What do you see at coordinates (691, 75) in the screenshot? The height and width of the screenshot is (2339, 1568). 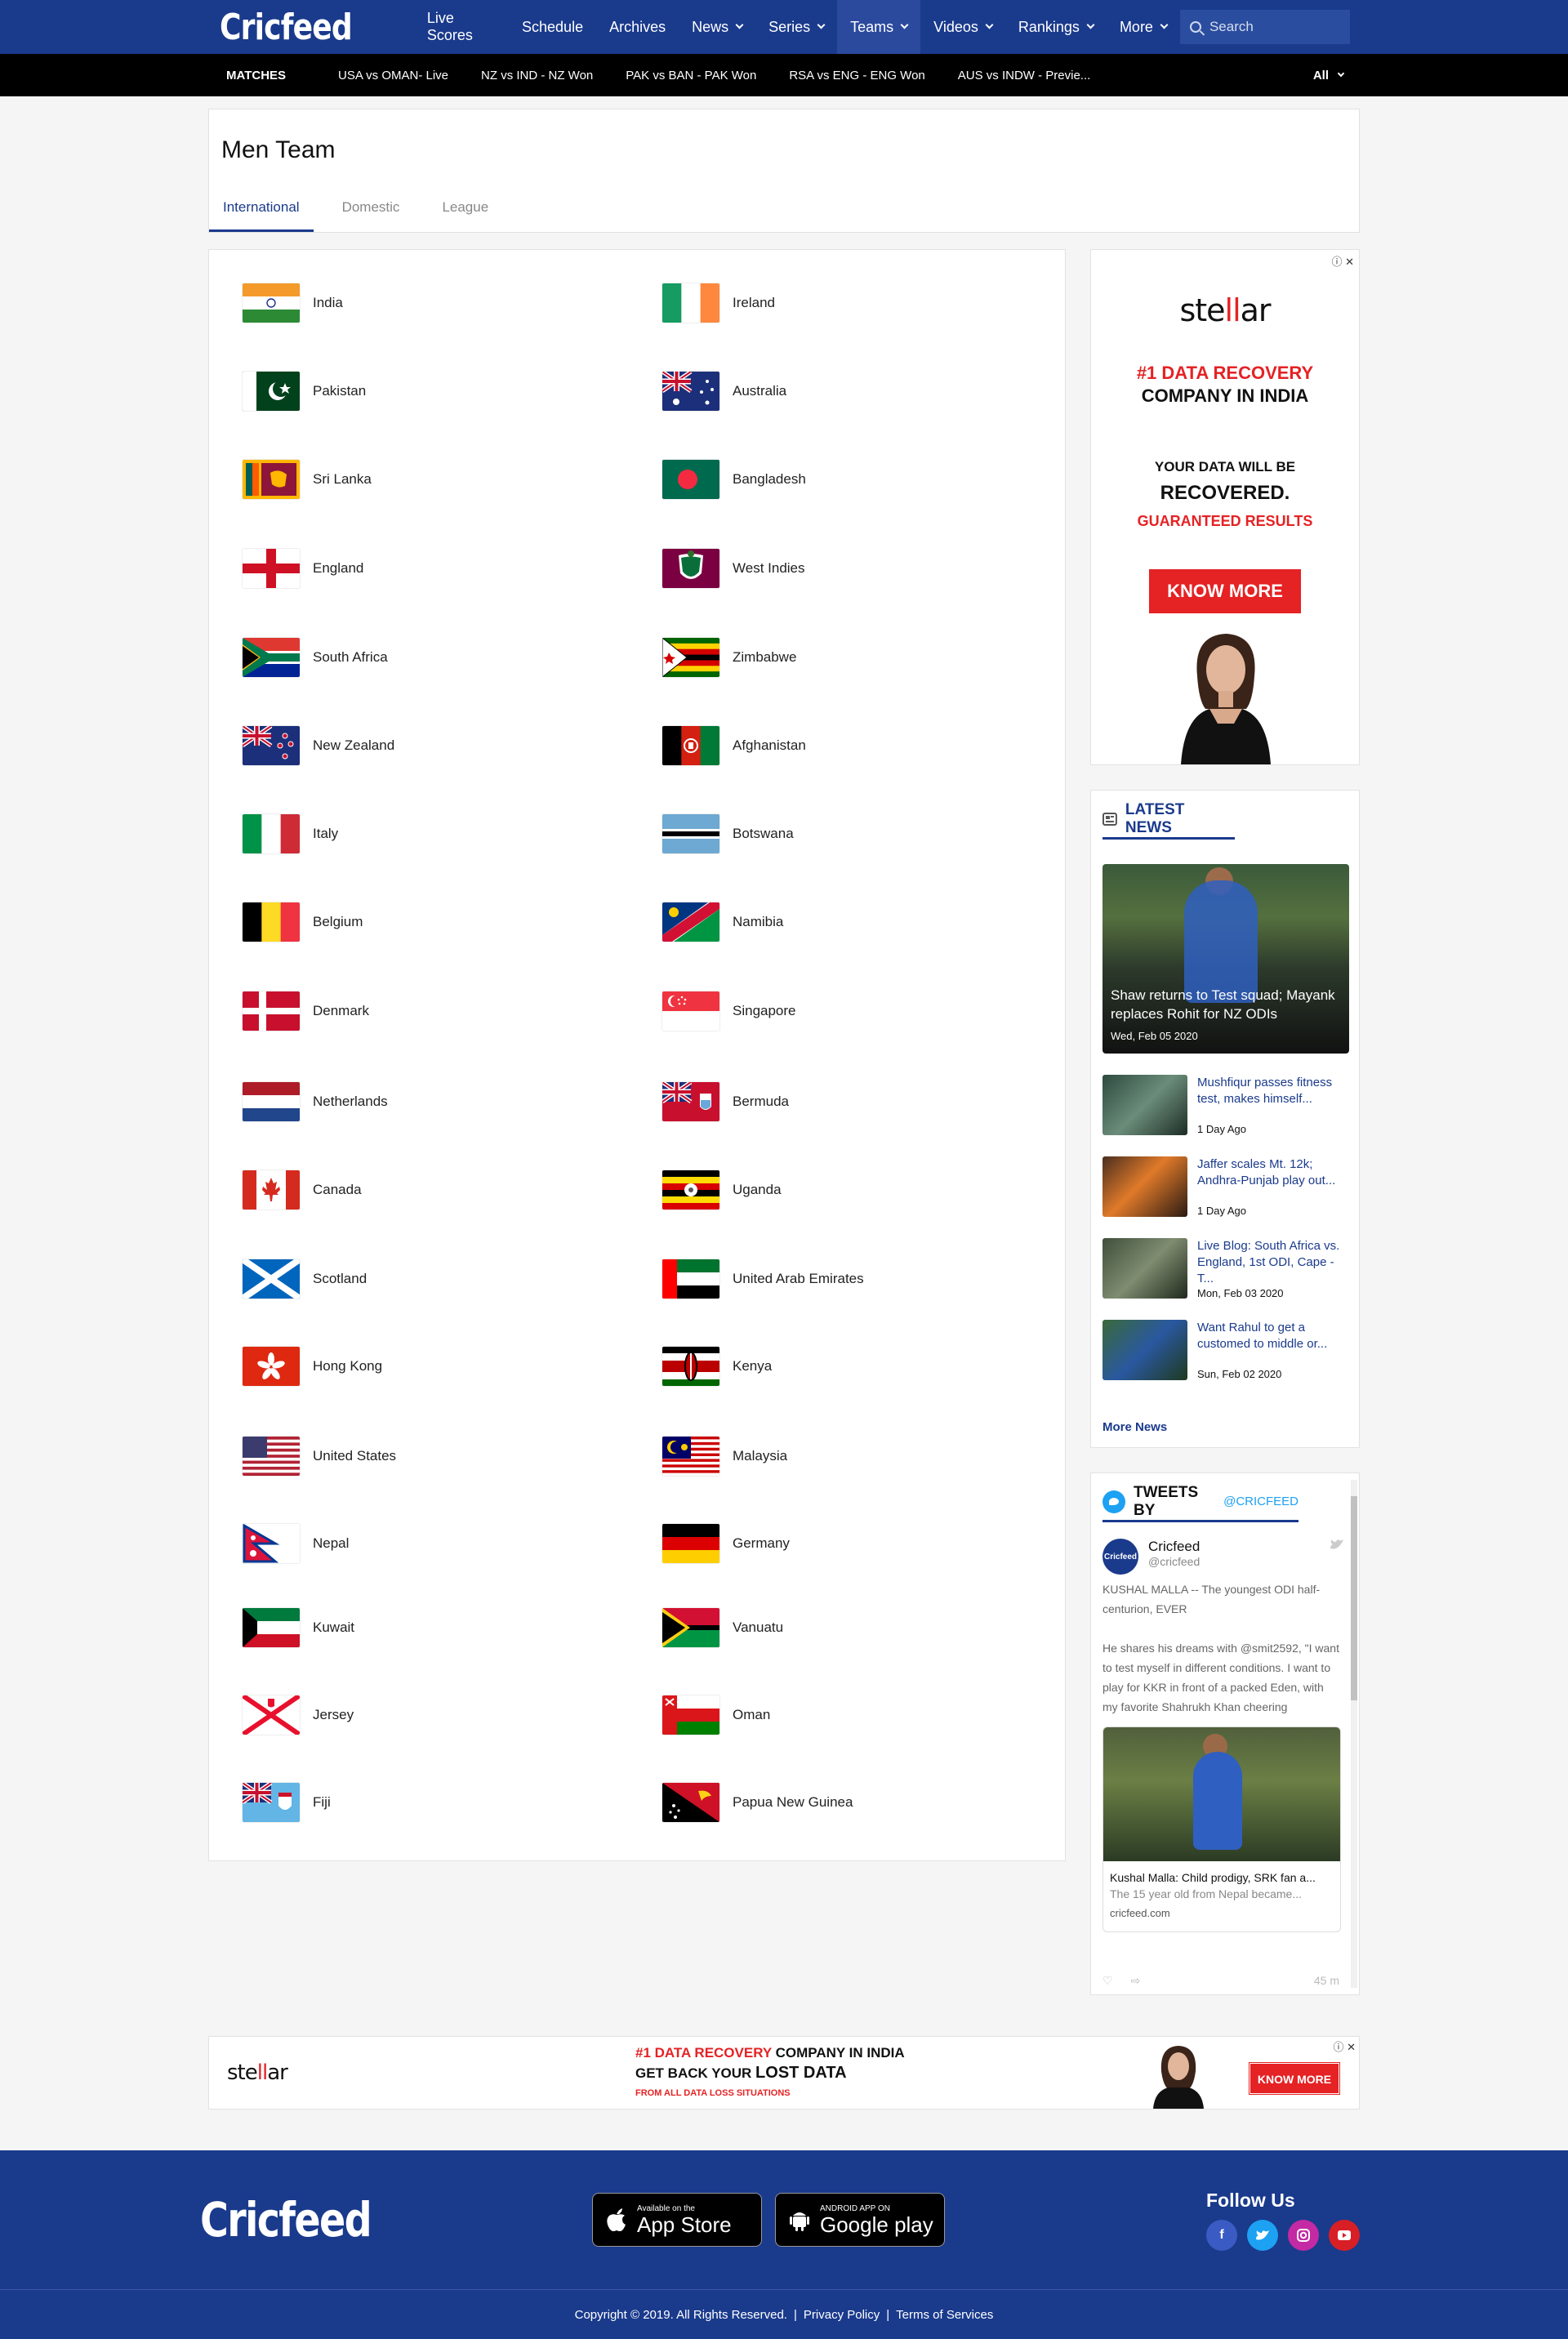 I see `match-item: PAK vs BAN - PAK Won` at bounding box center [691, 75].